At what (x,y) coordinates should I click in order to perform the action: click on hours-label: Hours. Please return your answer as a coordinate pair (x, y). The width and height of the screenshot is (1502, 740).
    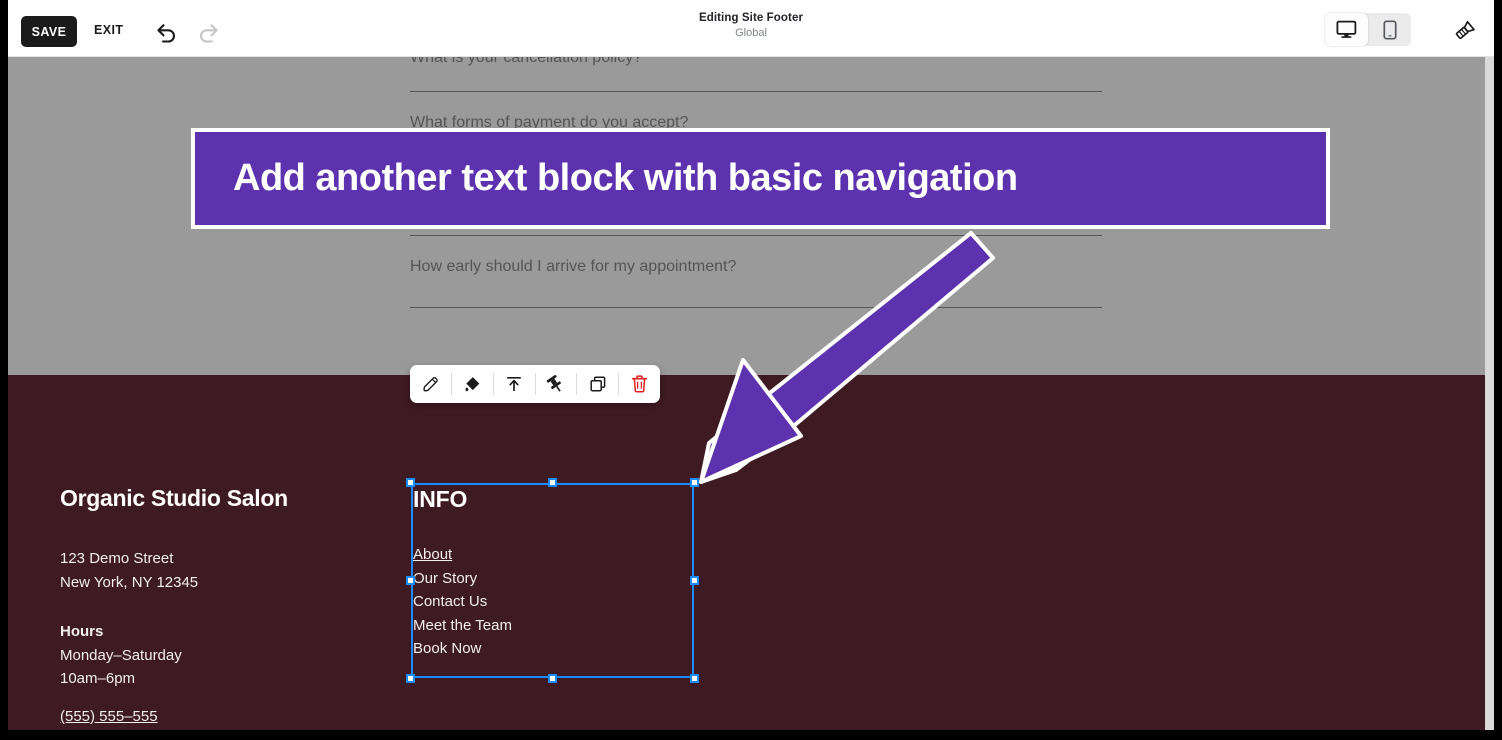
    Looking at the image, I should click on (82, 631).